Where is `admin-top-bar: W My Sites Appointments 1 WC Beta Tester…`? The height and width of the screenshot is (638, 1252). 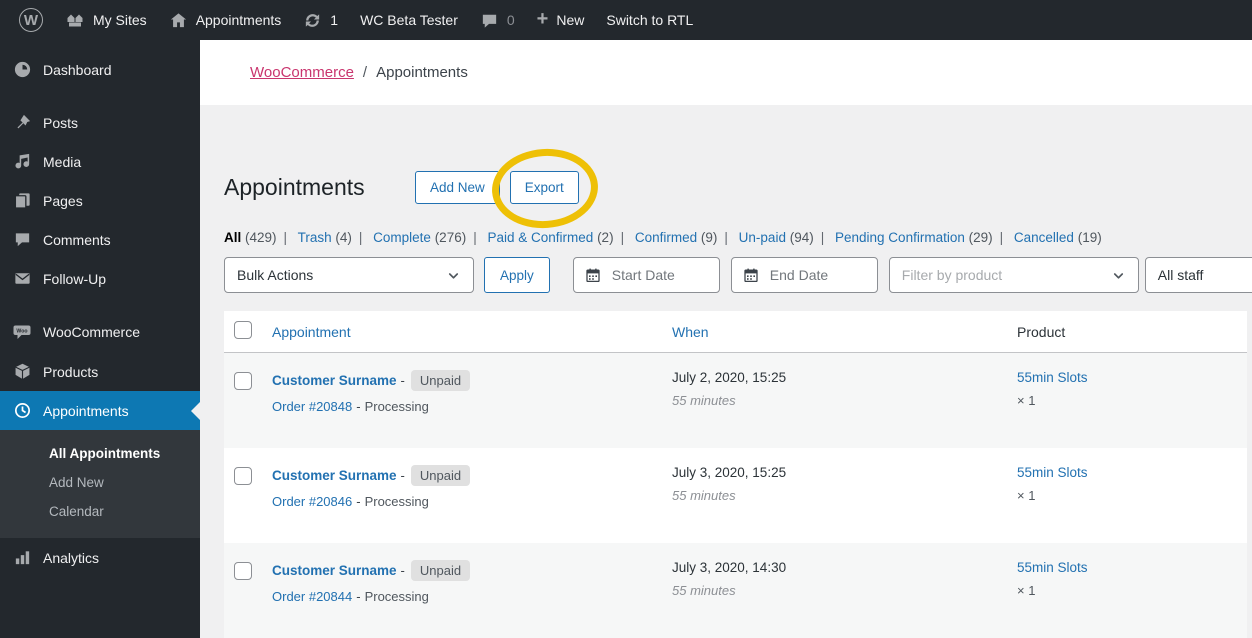
admin-top-bar: W My Sites Appointments 1 WC Beta Tester… is located at coordinates (626, 20).